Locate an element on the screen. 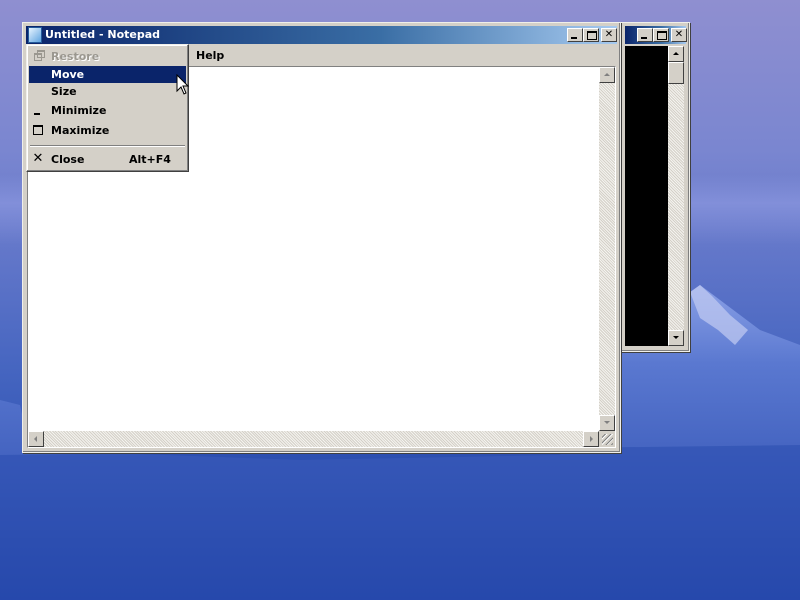 Image resolution: width=800 pixels, height=600 pixels. menu-help: Help is located at coordinates (210, 55).